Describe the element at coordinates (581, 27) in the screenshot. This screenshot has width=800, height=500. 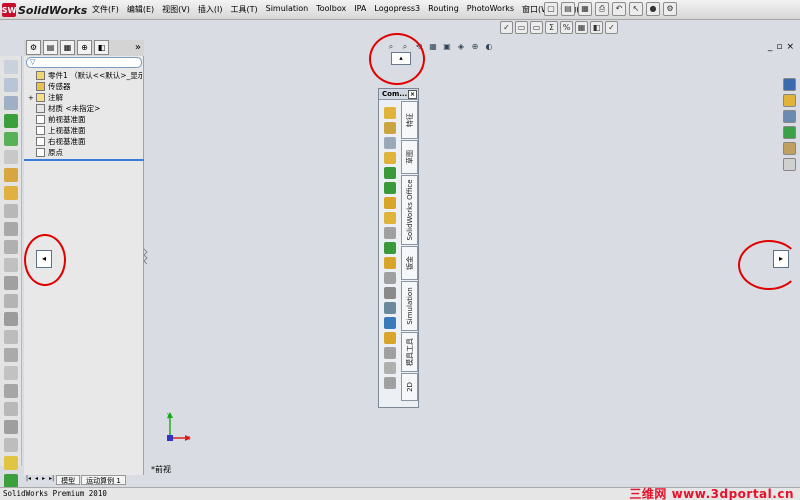
I see `toolbar-tool-icon: ▦` at that location.